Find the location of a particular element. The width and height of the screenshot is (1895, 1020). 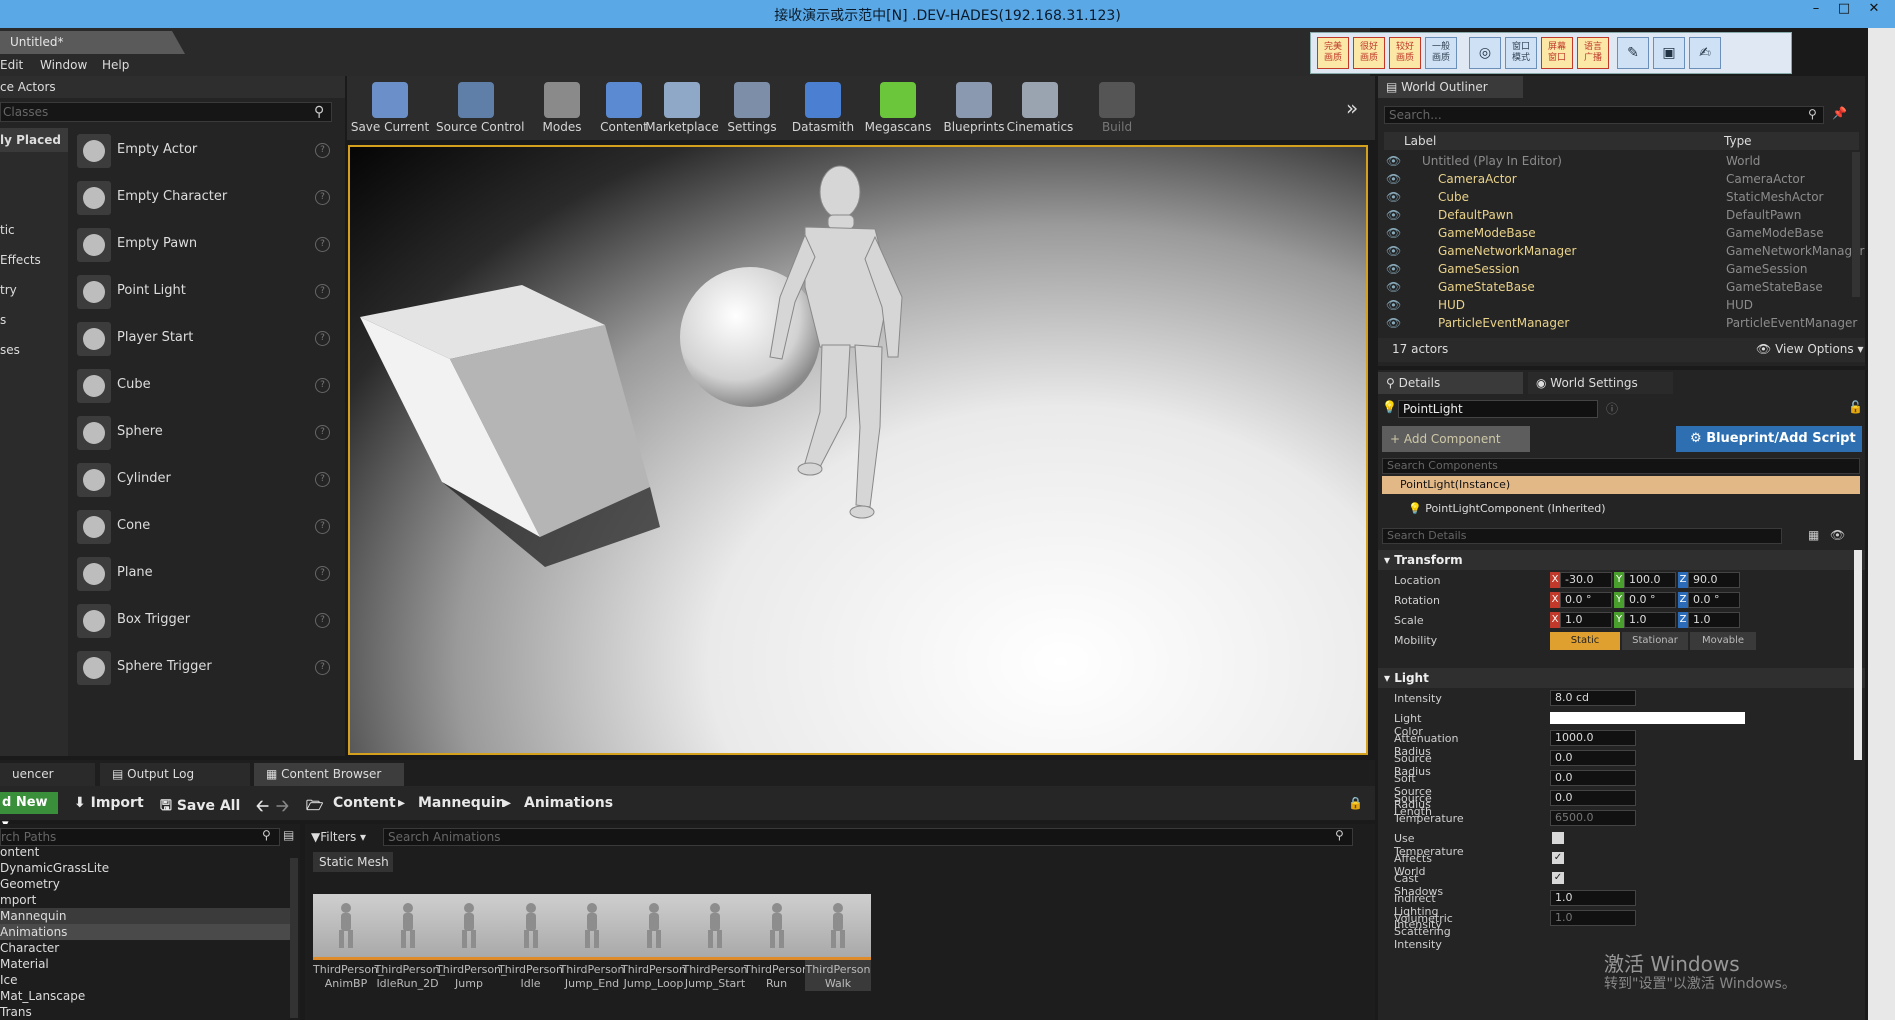

place-actor-item: Empty Pawn? is located at coordinates (207, 245).